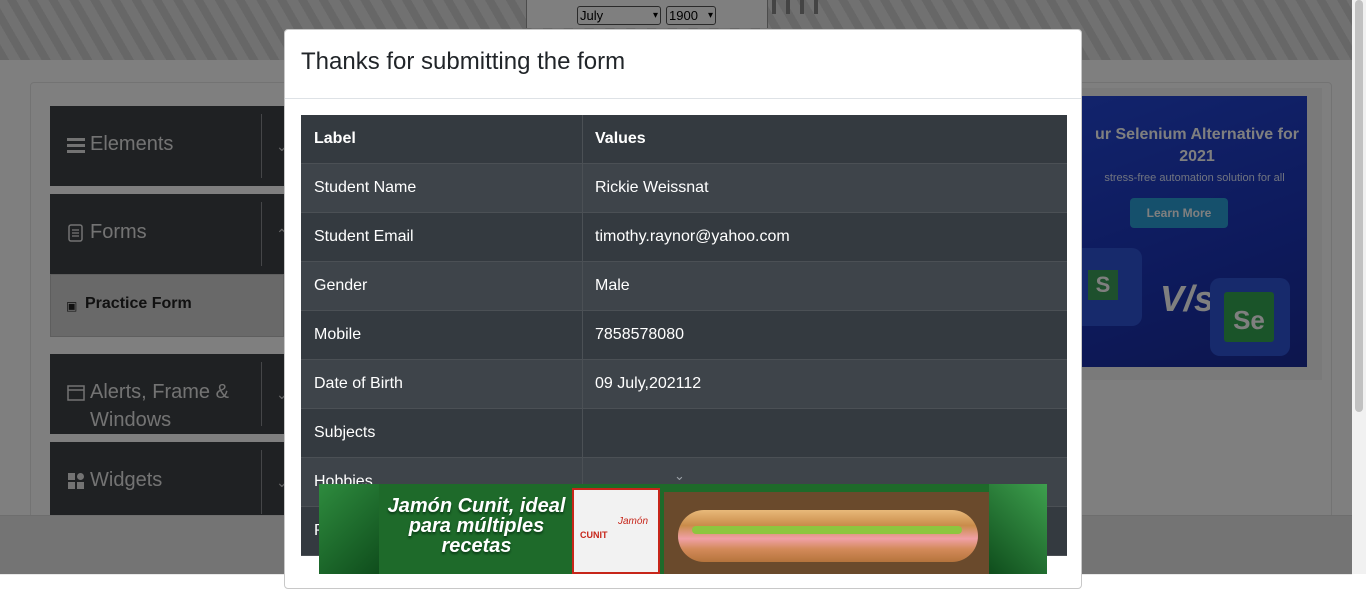 Image resolution: width=1366 pixels, height=589 pixels. I want to click on row-value: 7858578080, so click(639, 334).